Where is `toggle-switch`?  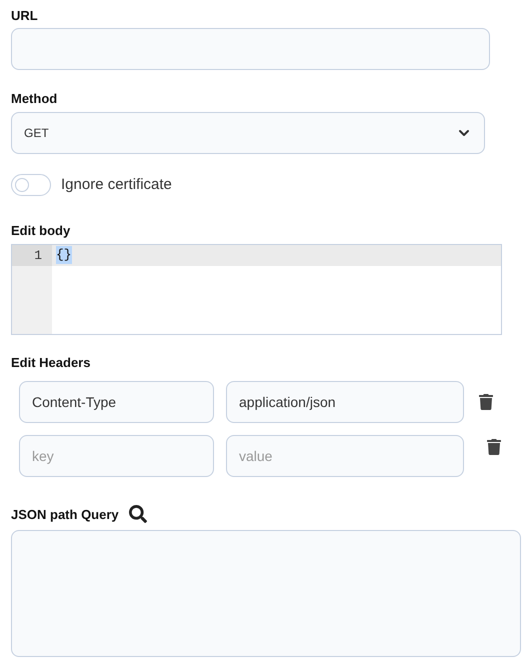
toggle-switch is located at coordinates (31, 185).